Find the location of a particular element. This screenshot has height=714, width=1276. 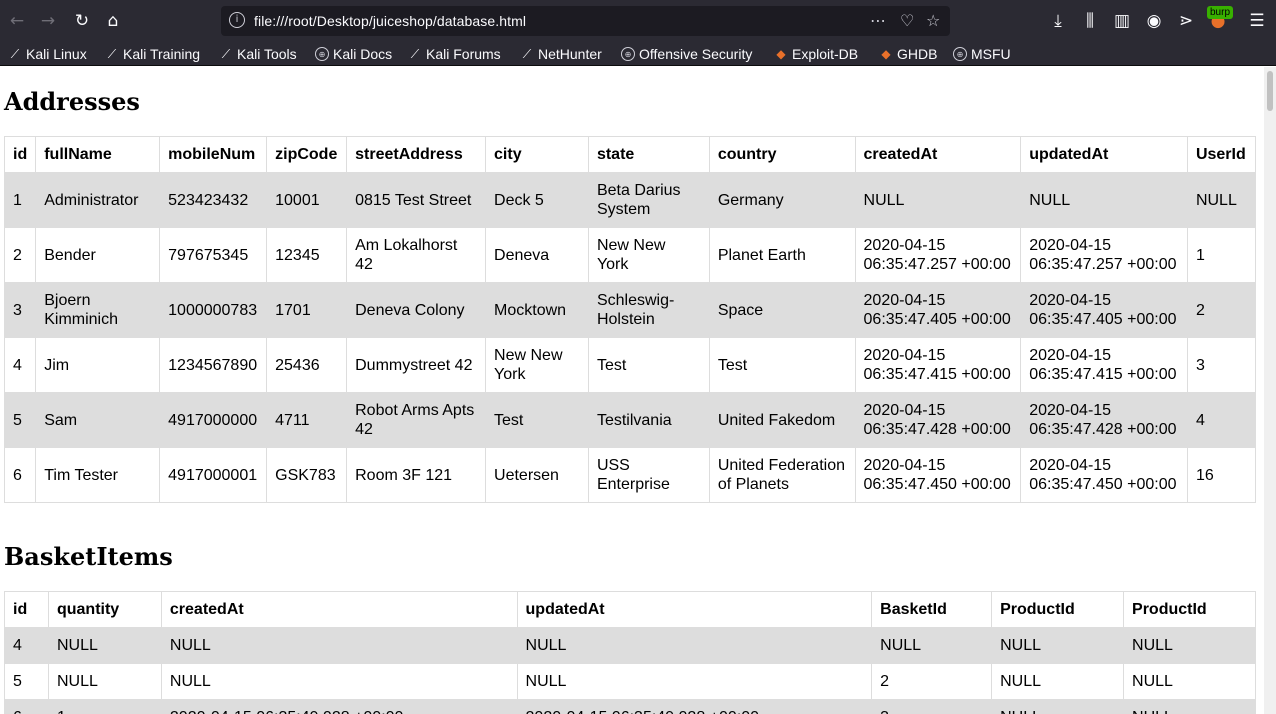

forward-button: → is located at coordinates (48, 21).